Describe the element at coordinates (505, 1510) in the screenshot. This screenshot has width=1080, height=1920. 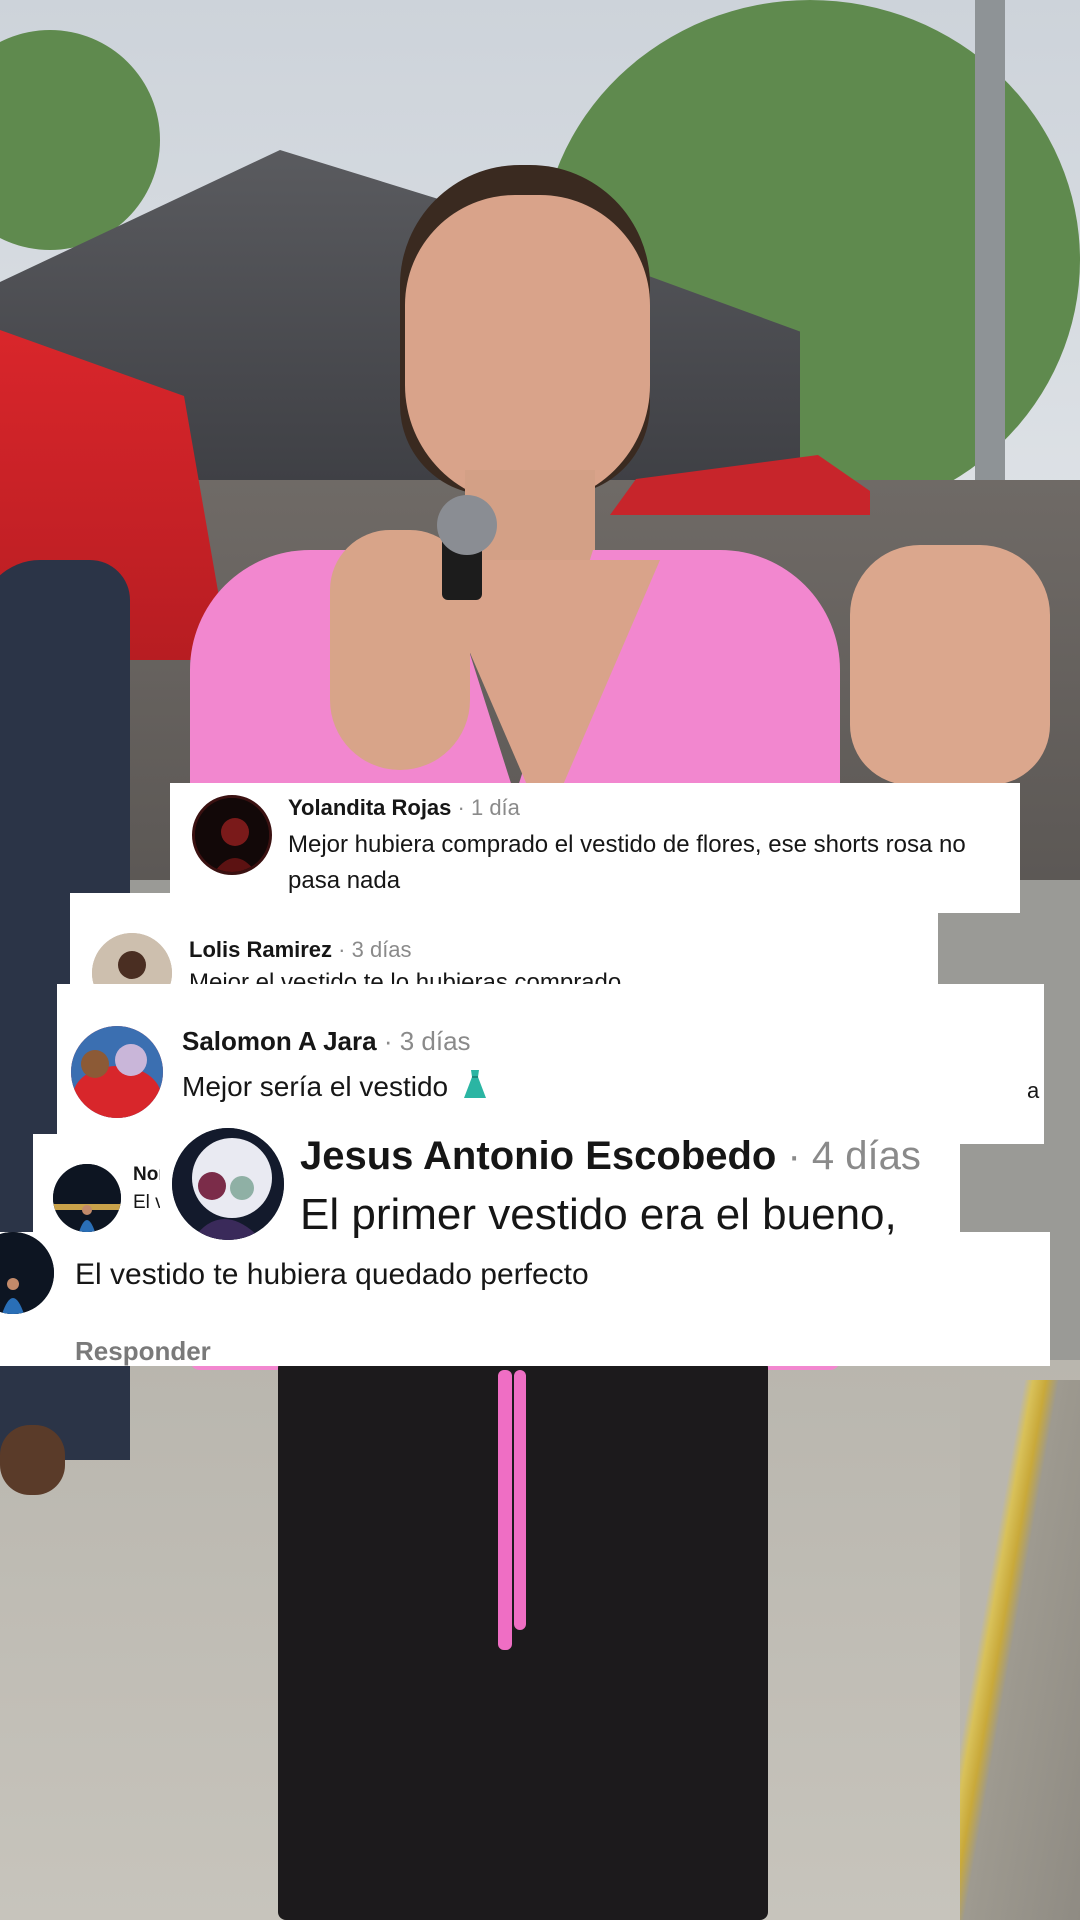
I see `pink-sash` at that location.